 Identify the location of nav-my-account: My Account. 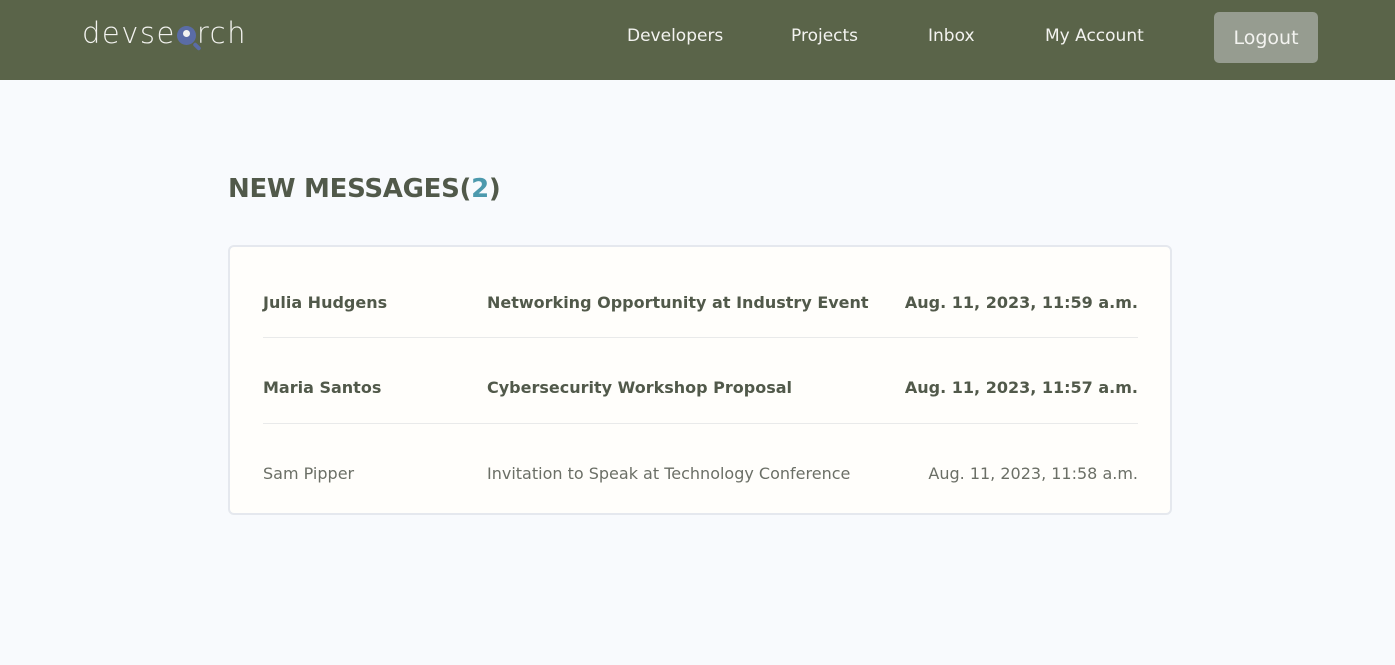
(1094, 36).